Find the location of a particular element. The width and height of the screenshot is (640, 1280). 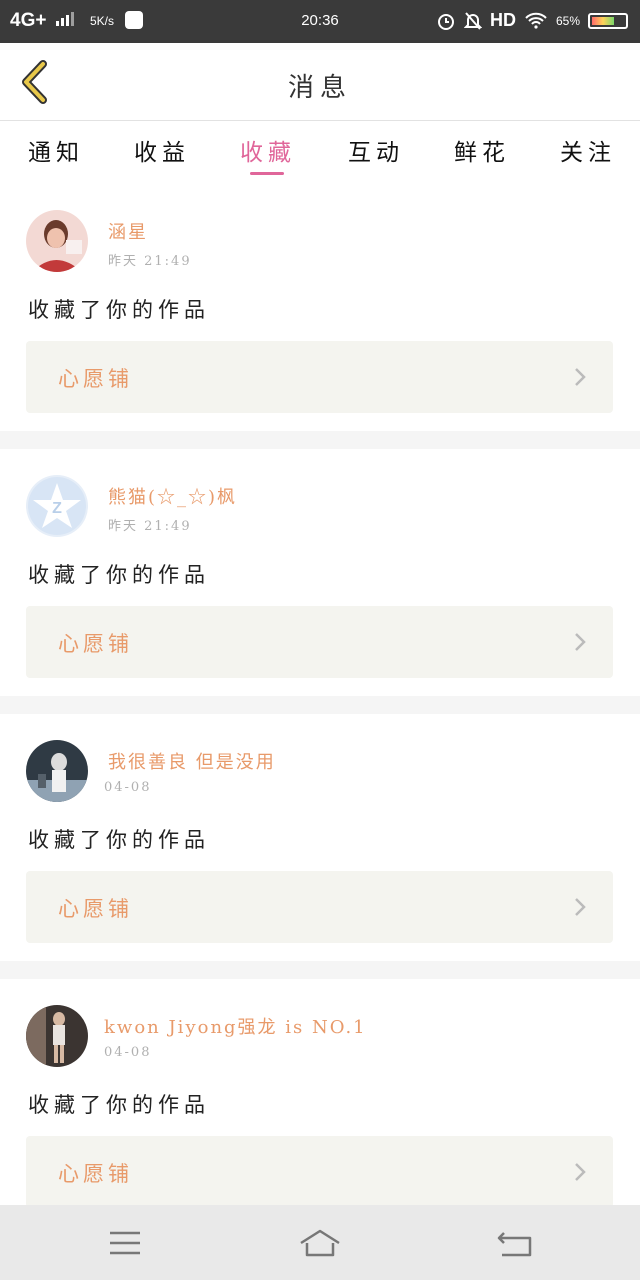

tab-bar: 通知 收益 收藏 互动 鲜花 关注 is located at coordinates (320, 152).